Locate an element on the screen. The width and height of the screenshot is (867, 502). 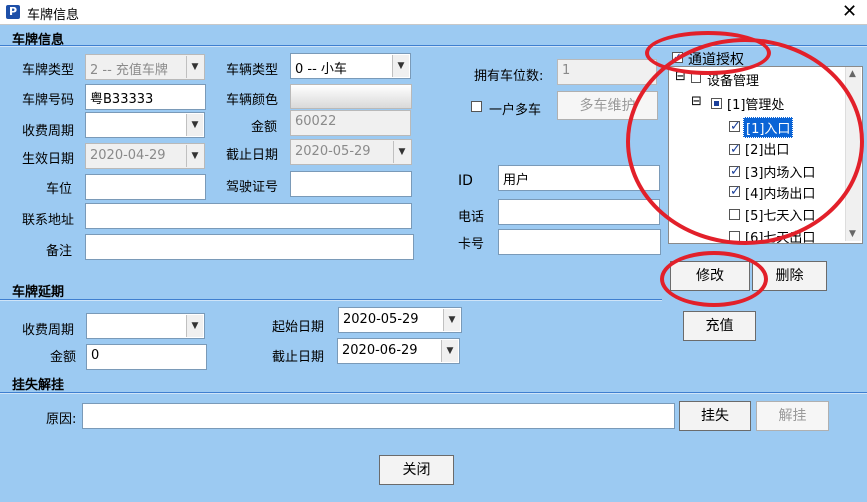
extend-amount-label: 金额 is located at coordinates (63, 357).